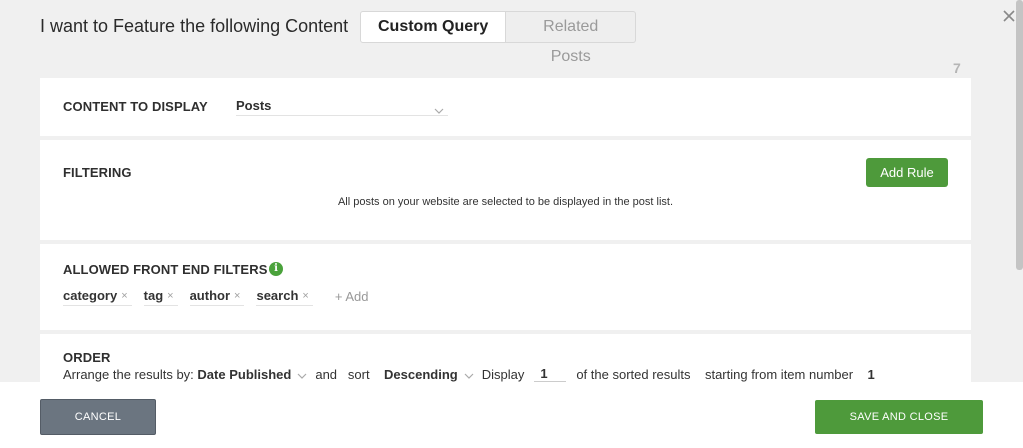 This screenshot has height=448, width=1023. I want to click on starting-label: starting from item number, so click(779, 374).